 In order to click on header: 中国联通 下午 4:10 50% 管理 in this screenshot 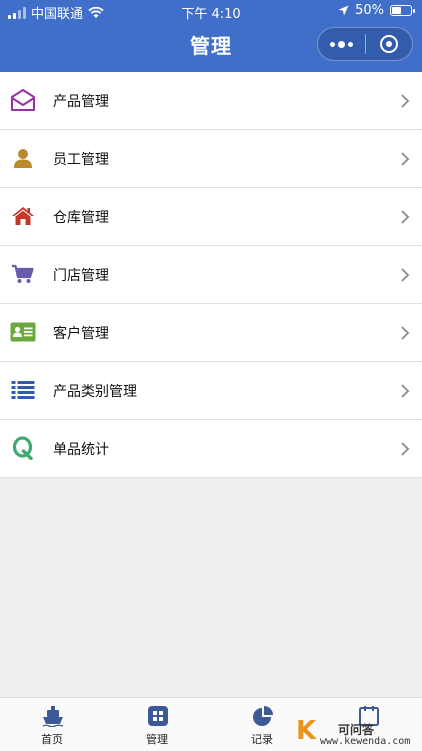, I will do `click(211, 36)`.